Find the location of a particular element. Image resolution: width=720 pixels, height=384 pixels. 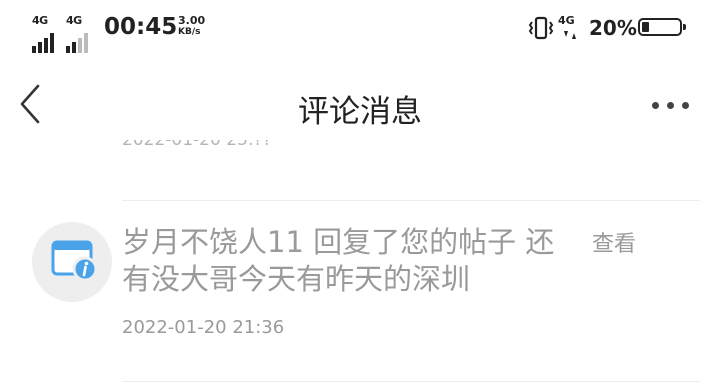

network-speed: 3.00 KB/s is located at coordinates (196, 26).